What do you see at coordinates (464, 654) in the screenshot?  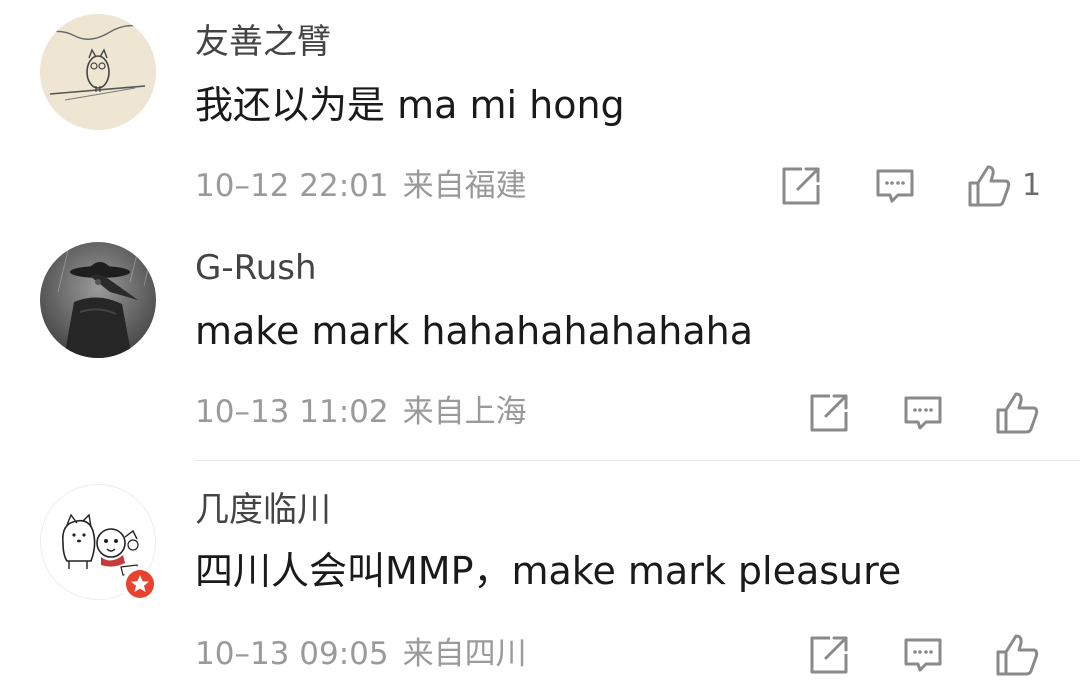 I see `comment-location: 来自四川` at bounding box center [464, 654].